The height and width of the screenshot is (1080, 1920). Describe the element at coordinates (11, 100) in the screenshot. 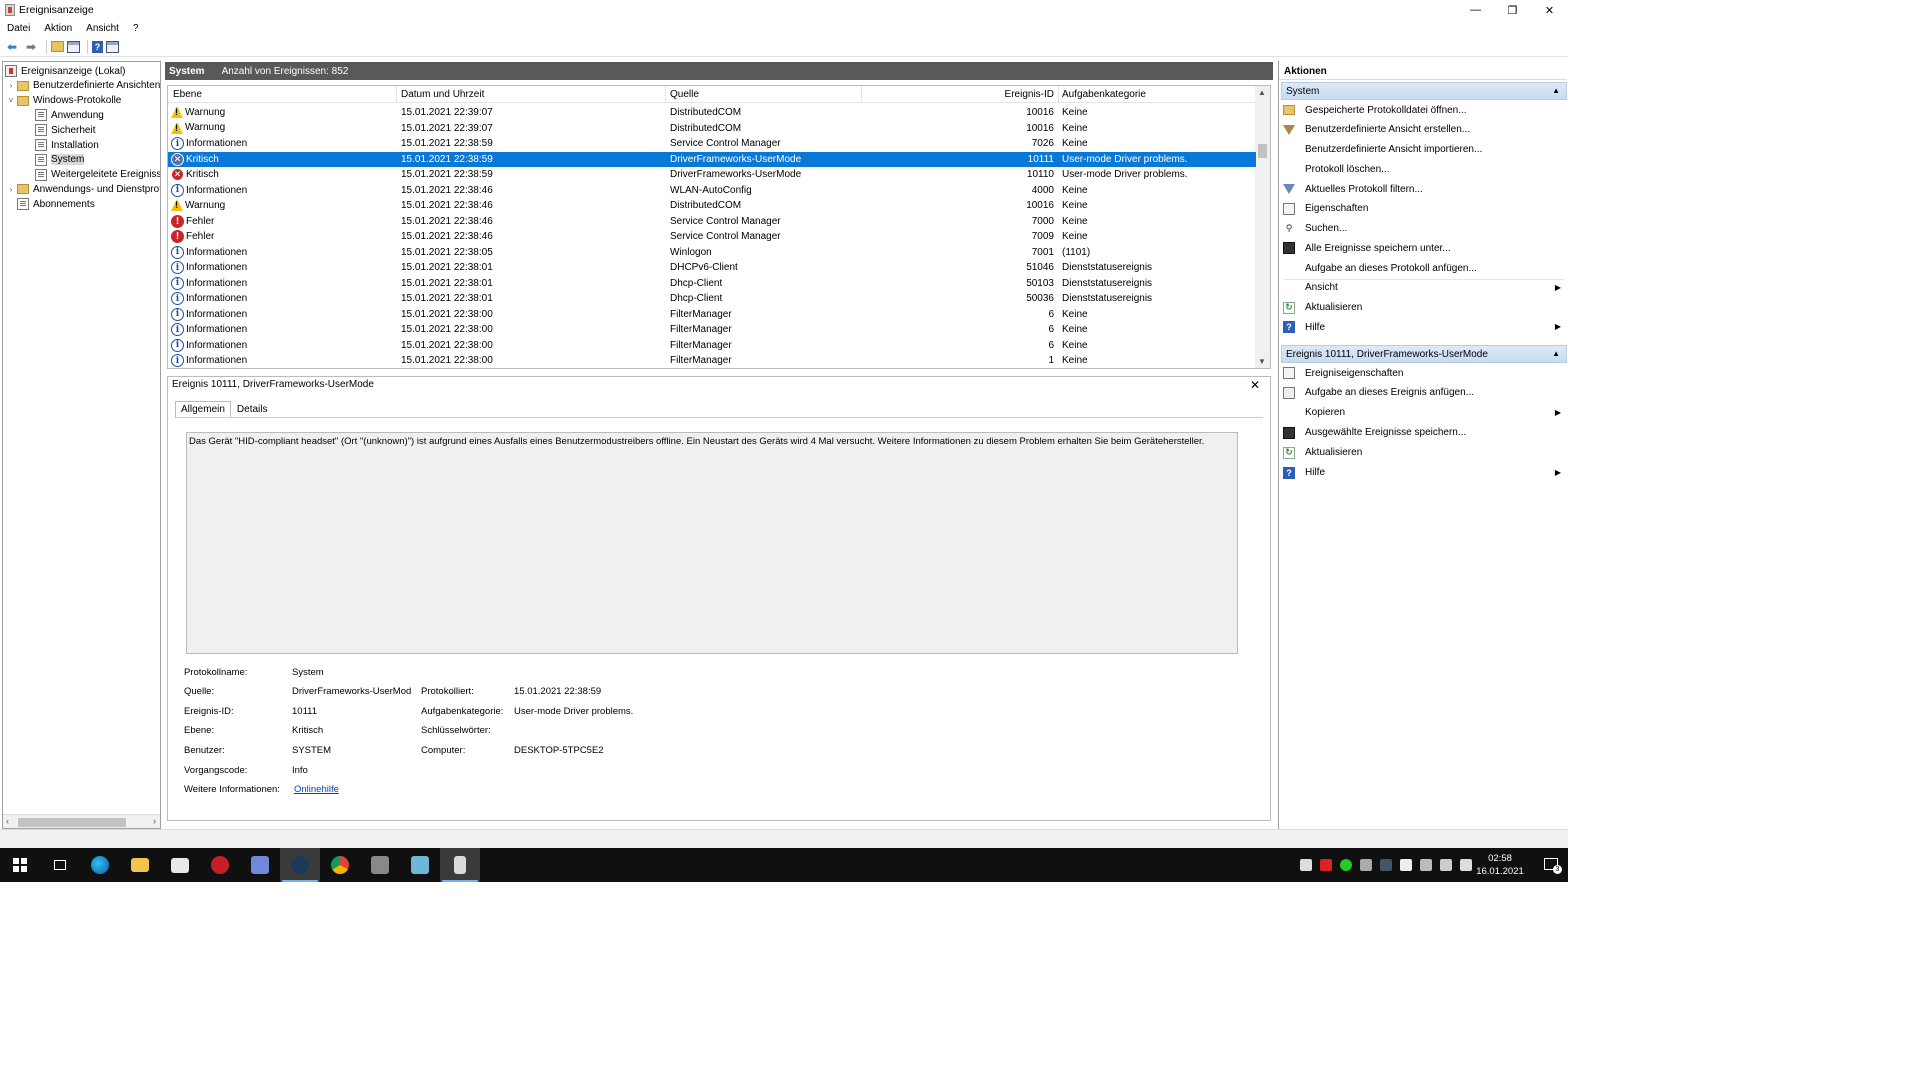

I see `expand-chevron-icon: ˅` at that location.